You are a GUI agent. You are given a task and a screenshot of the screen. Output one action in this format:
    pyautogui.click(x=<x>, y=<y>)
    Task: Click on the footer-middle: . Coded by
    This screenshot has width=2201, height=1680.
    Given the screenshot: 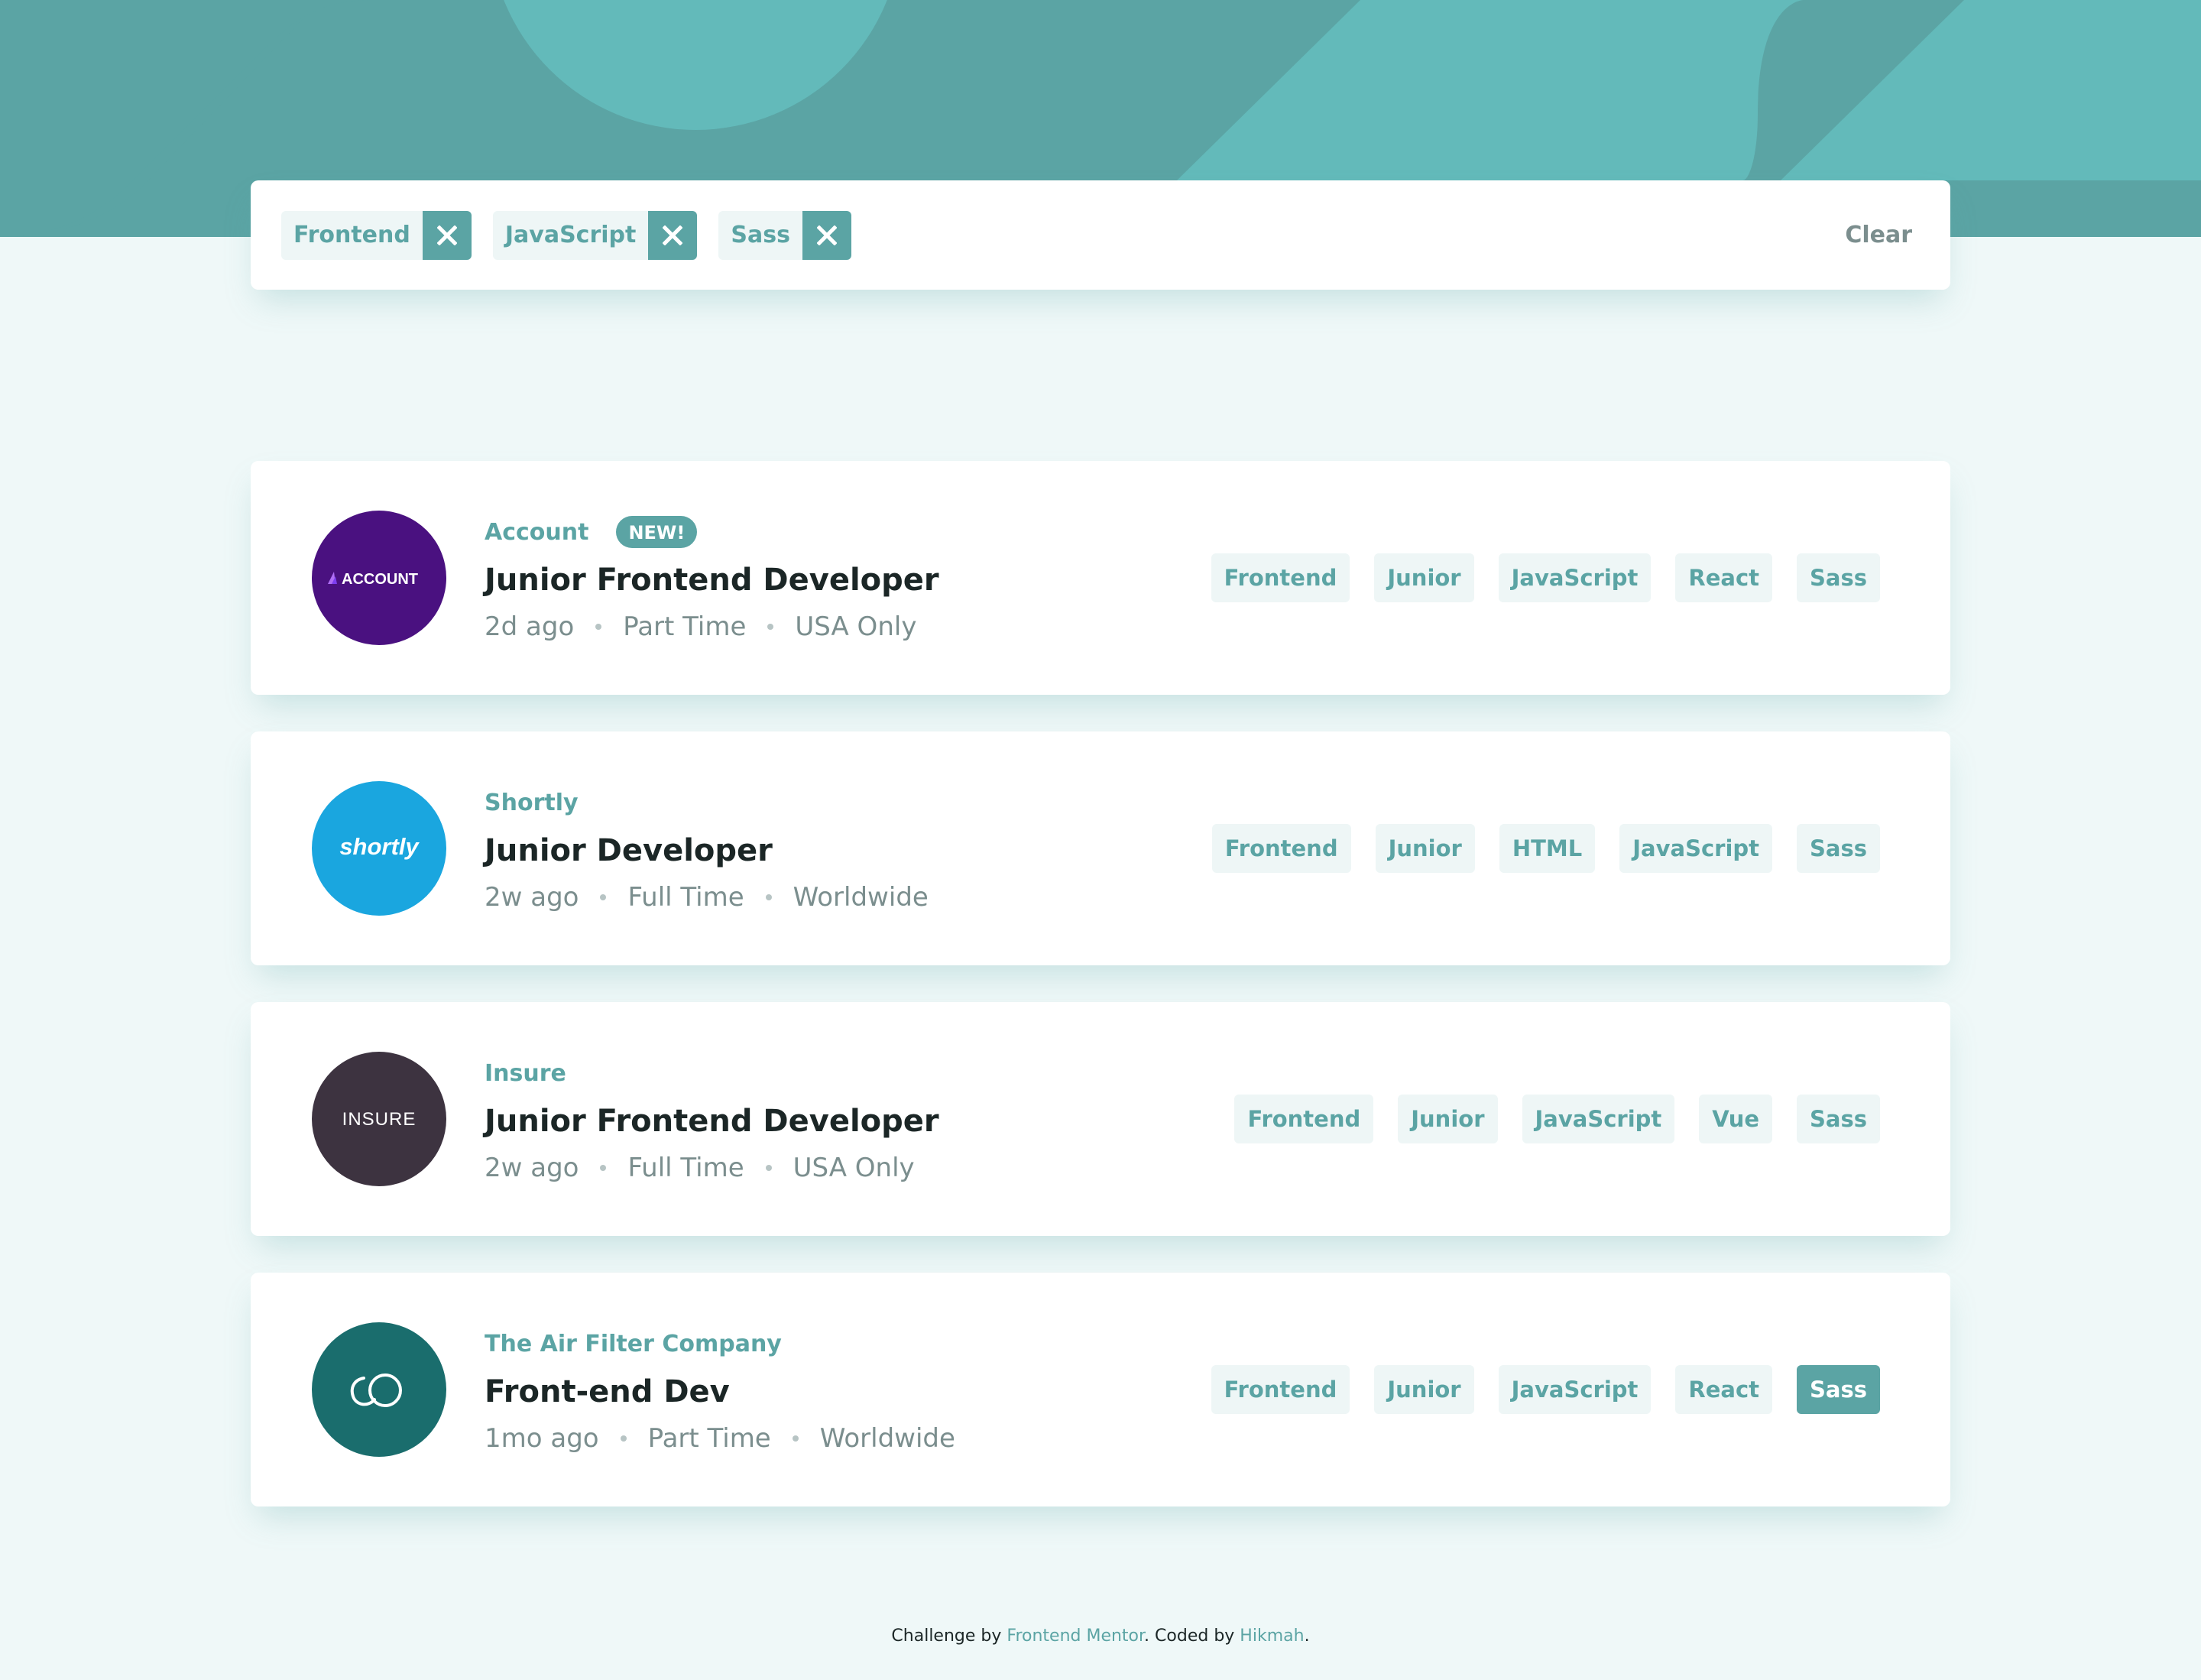 What is the action you would take?
    pyautogui.click(x=1192, y=1636)
    